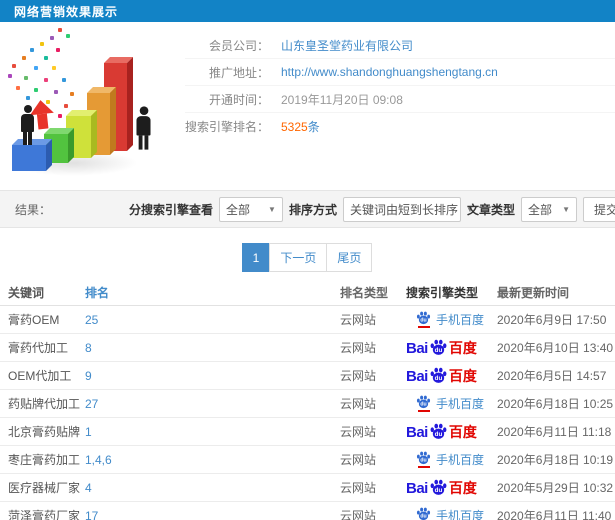  I want to click on keyword-cell: 医疗器械厂家, so click(44, 488).